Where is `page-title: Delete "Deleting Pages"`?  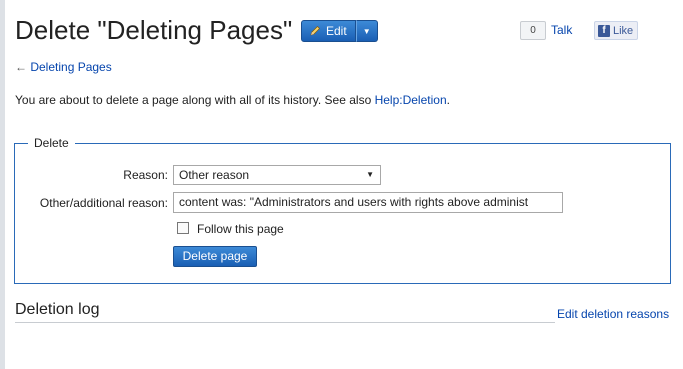
page-title: Delete "Deleting Pages" is located at coordinates (154, 30).